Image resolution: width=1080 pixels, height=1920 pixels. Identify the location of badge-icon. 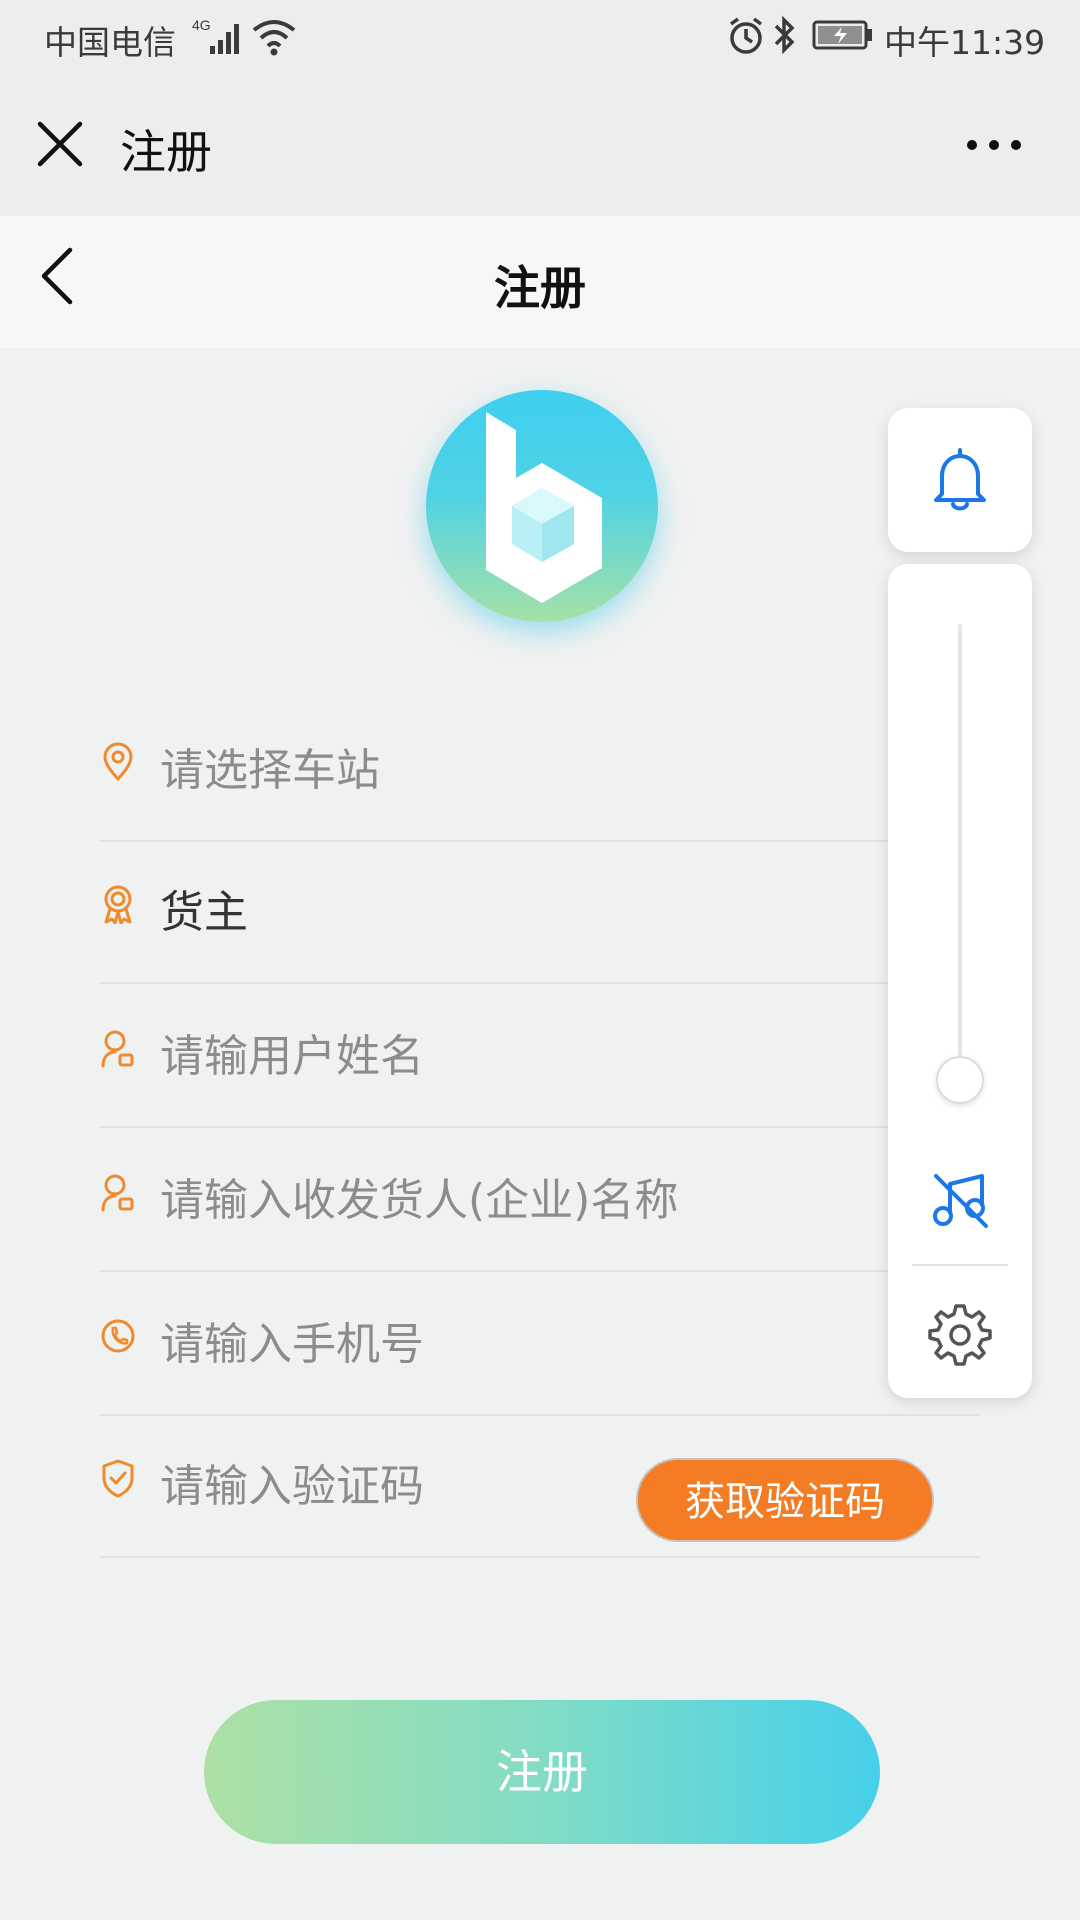
(118, 904).